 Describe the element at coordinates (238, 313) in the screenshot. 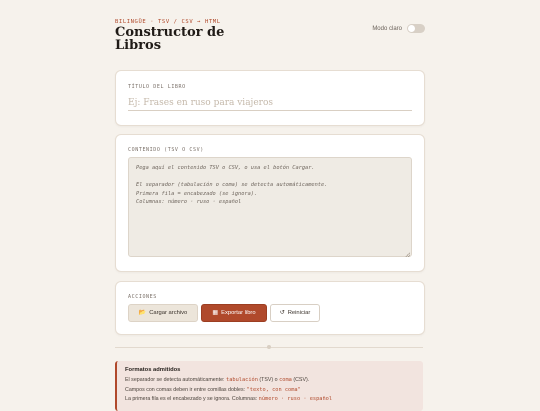

I see `export-book-label: Exportar libro` at that location.